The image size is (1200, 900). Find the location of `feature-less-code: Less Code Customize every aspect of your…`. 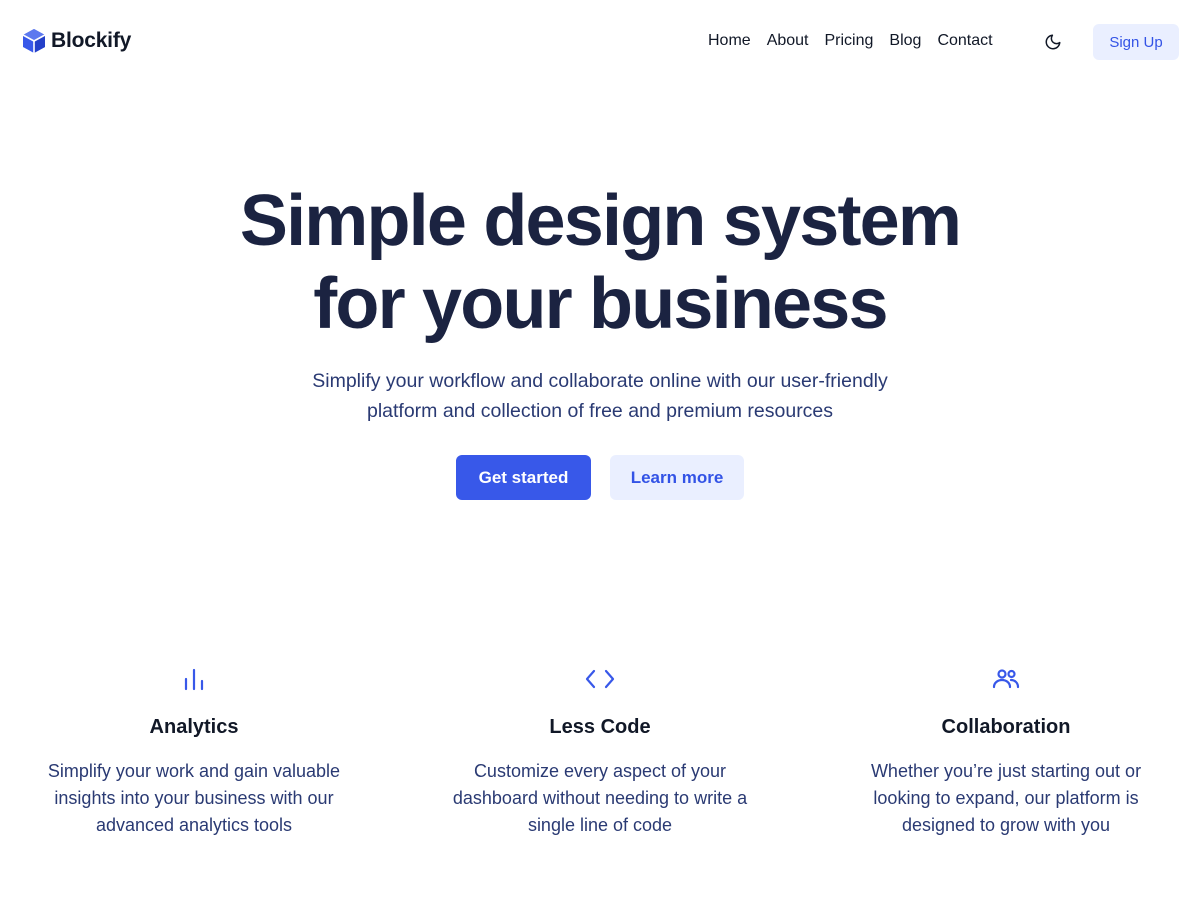

feature-less-code: Less Code Customize every aspect of your… is located at coordinates (600, 751).